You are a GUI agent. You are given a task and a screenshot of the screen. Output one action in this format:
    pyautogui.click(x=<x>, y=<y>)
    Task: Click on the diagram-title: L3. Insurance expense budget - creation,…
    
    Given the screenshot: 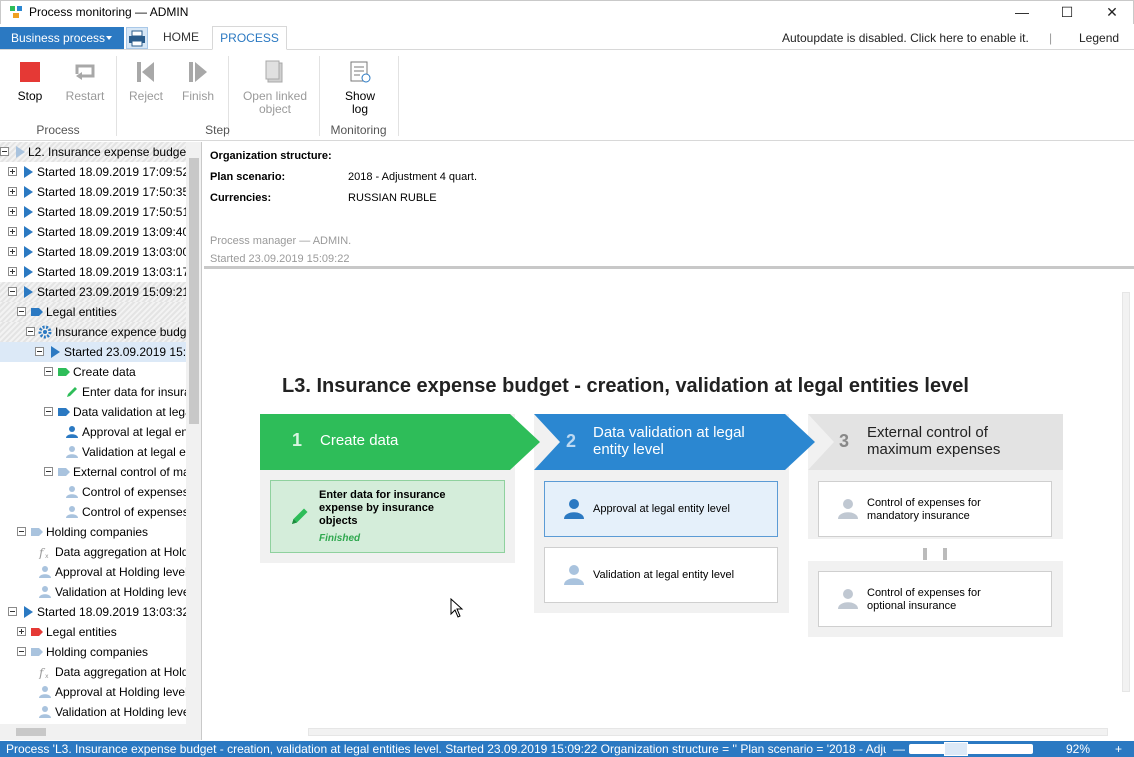 What is the action you would take?
    pyautogui.click(x=625, y=386)
    